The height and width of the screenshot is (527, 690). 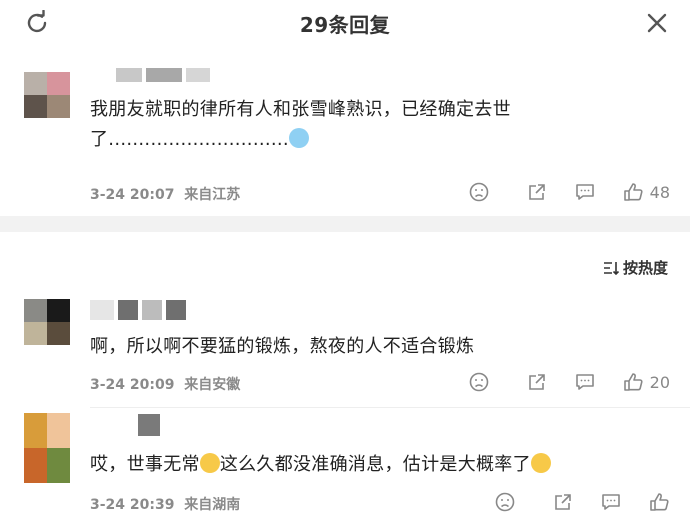 I want to click on comment-meta: 3-24 20:39 来自湖南, so click(x=165, y=504).